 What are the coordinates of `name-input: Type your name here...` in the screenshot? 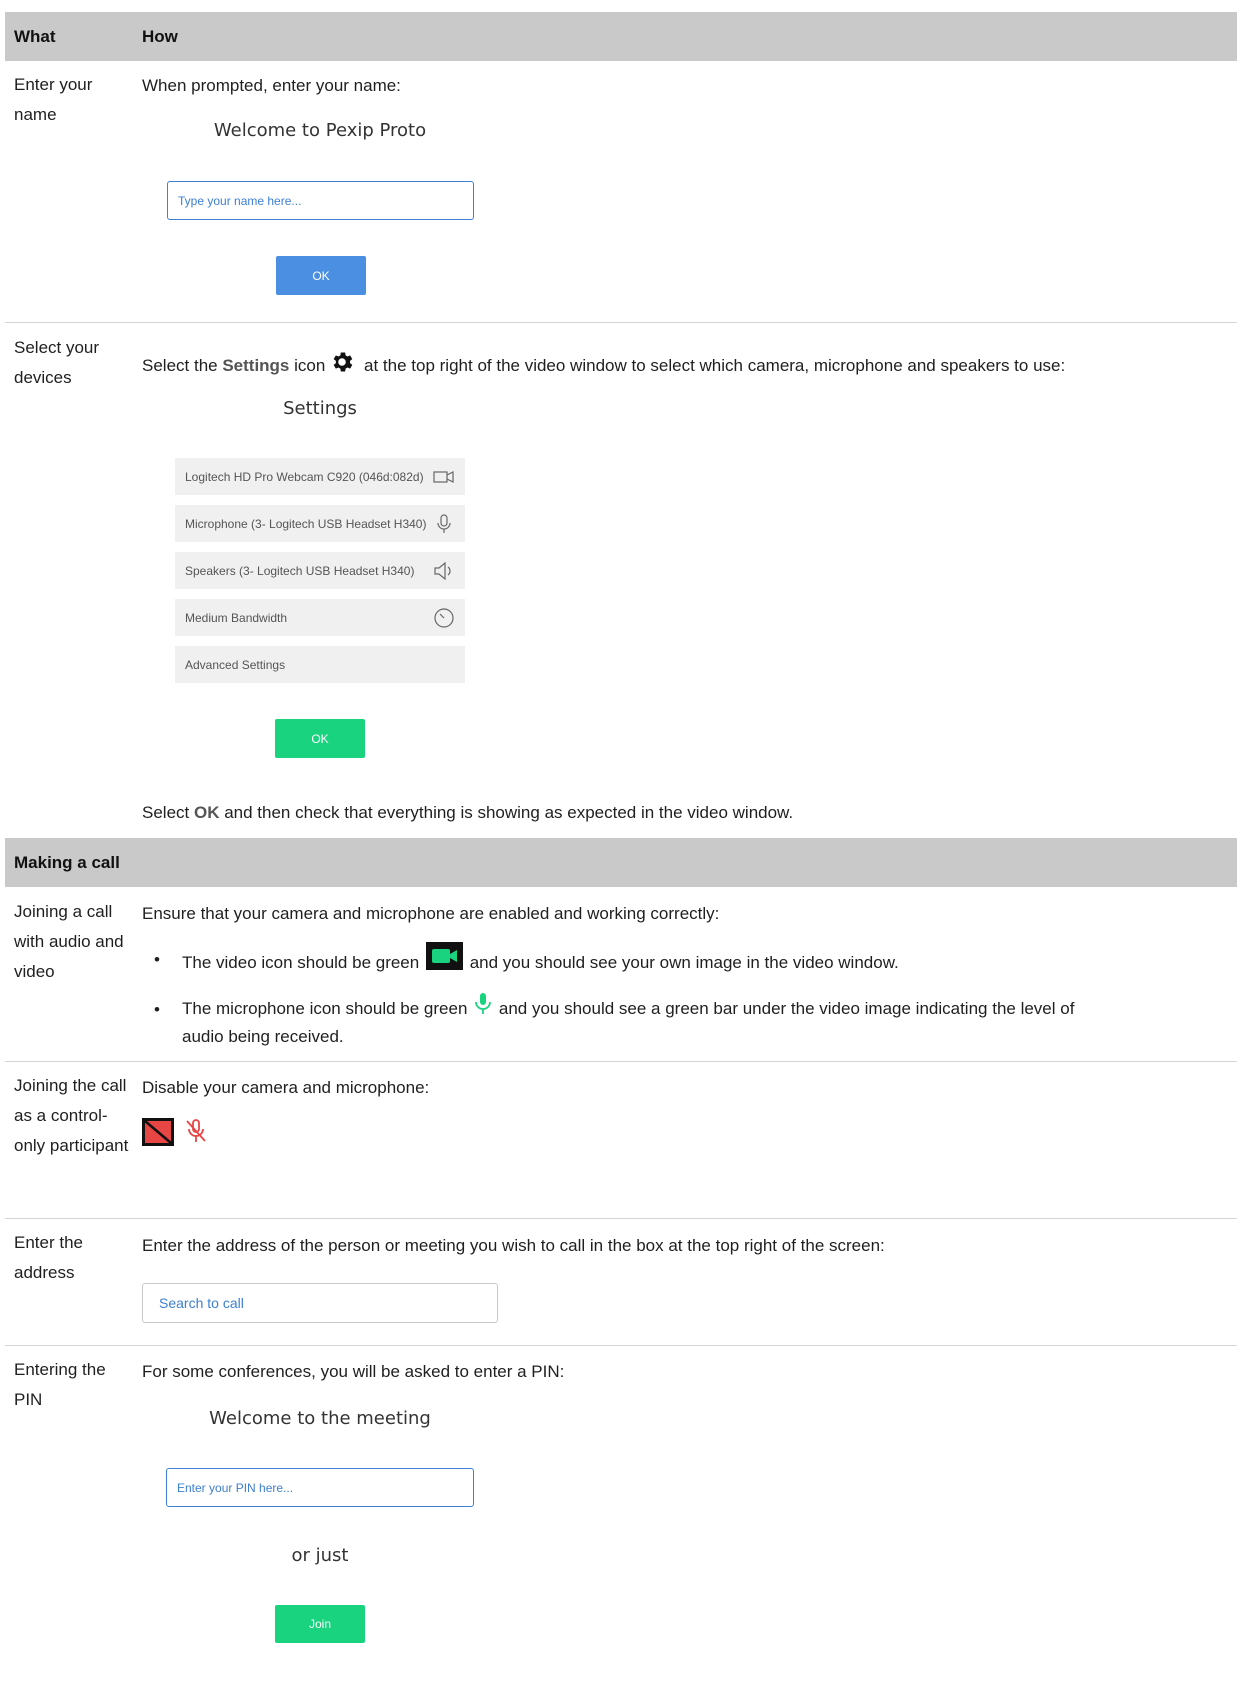 It's located at (320, 200).